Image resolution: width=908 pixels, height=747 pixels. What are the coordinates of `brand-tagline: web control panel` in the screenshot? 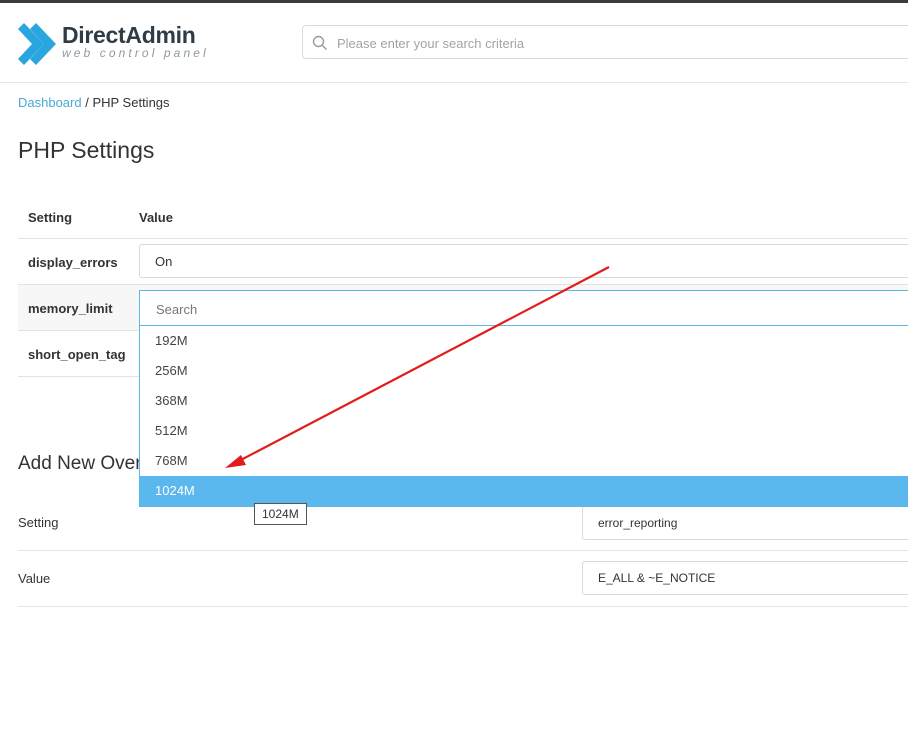 It's located at (135, 53).